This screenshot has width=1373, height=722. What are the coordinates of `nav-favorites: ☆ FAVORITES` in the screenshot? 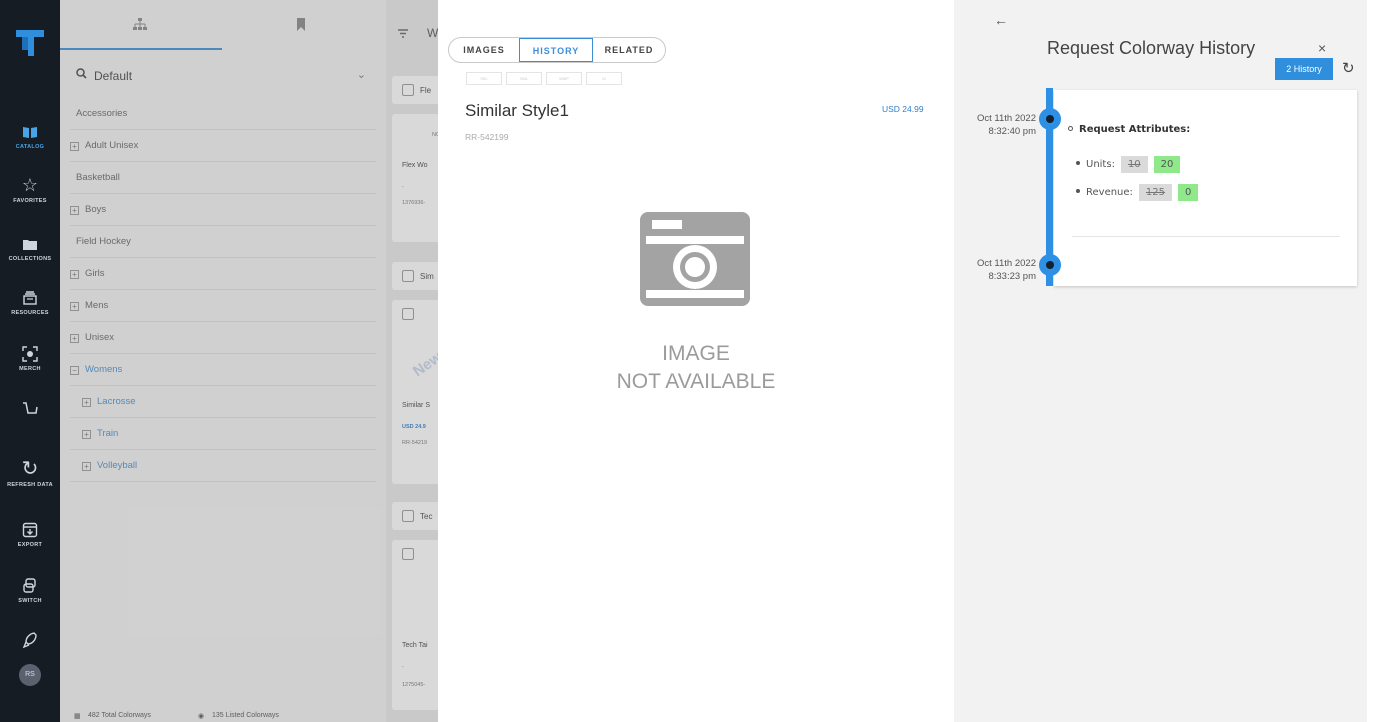 It's located at (30, 189).